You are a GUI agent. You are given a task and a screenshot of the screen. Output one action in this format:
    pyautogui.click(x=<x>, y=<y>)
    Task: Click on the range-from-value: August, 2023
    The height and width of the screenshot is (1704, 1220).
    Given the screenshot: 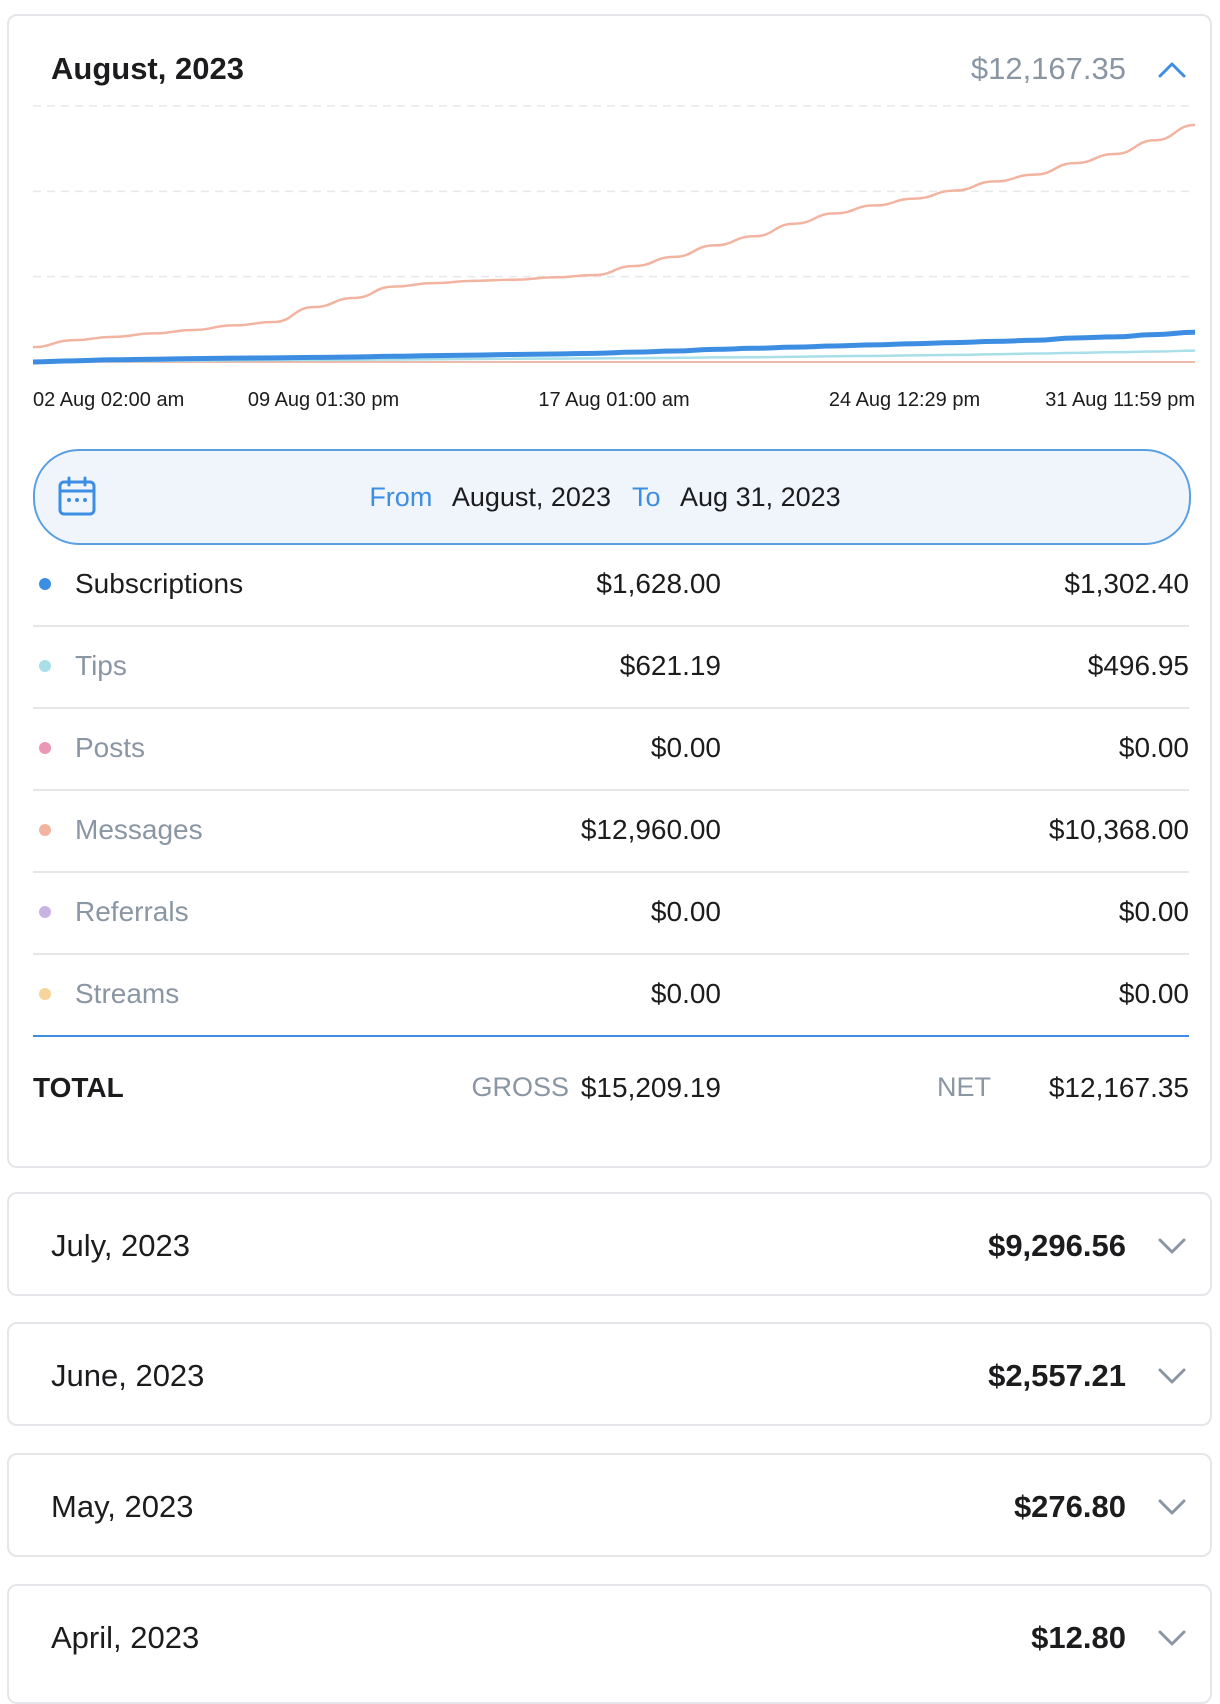 What is the action you would take?
    pyautogui.click(x=531, y=497)
    